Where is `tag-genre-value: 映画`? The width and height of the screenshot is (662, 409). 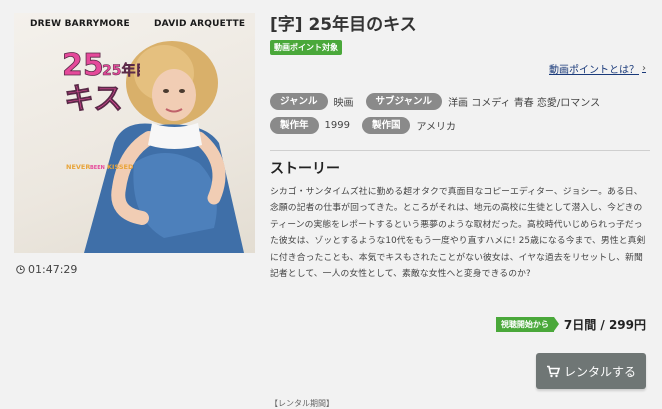 tag-genre-value: 映画 is located at coordinates (344, 101).